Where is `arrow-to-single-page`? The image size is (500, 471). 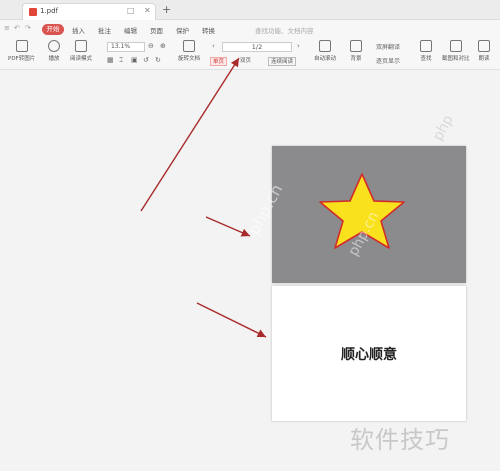 arrow-to-single-page is located at coordinates (190, 134).